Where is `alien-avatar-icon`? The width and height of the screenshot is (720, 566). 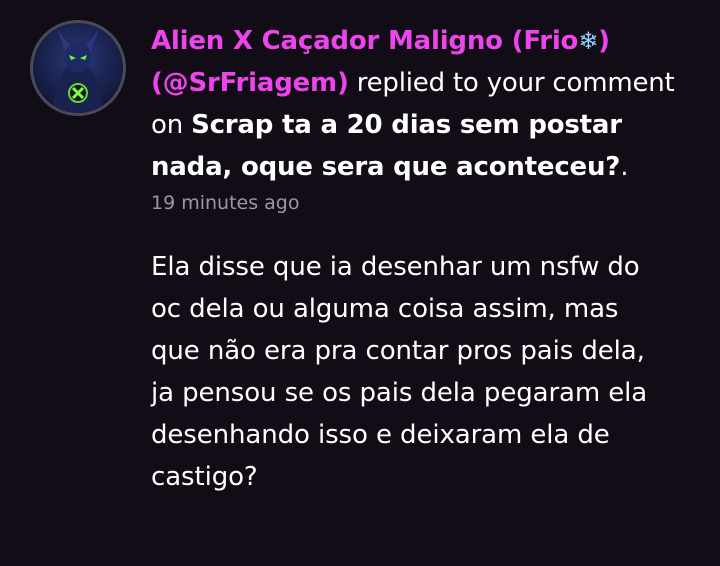
alien-avatar-icon is located at coordinates (78, 71).